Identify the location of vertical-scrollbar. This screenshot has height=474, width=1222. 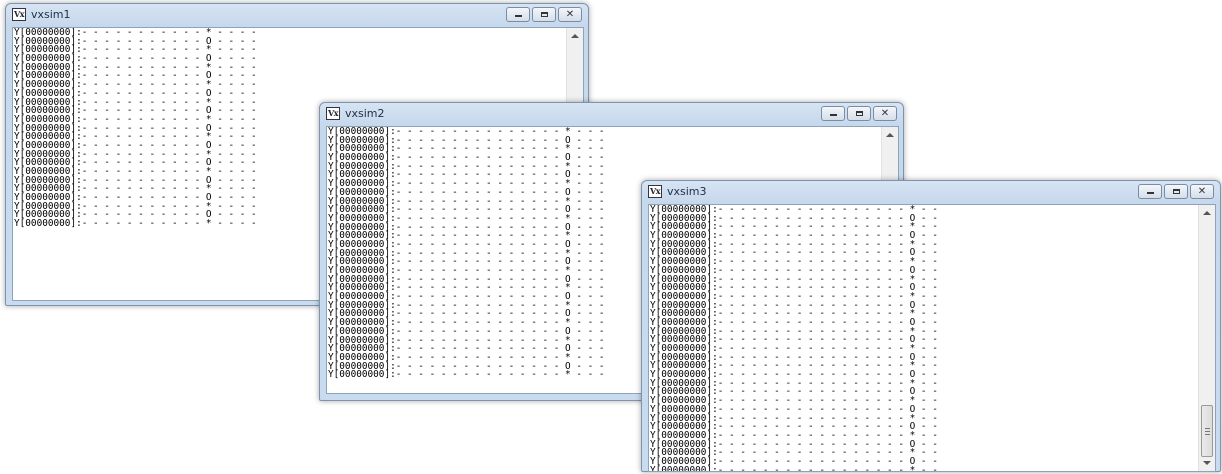
(1206, 338).